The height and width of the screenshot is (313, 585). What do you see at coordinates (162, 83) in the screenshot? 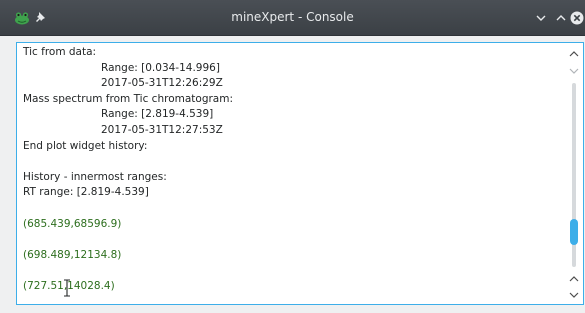
I see `console-line: 2017-05-31T12:26:29Z` at bounding box center [162, 83].